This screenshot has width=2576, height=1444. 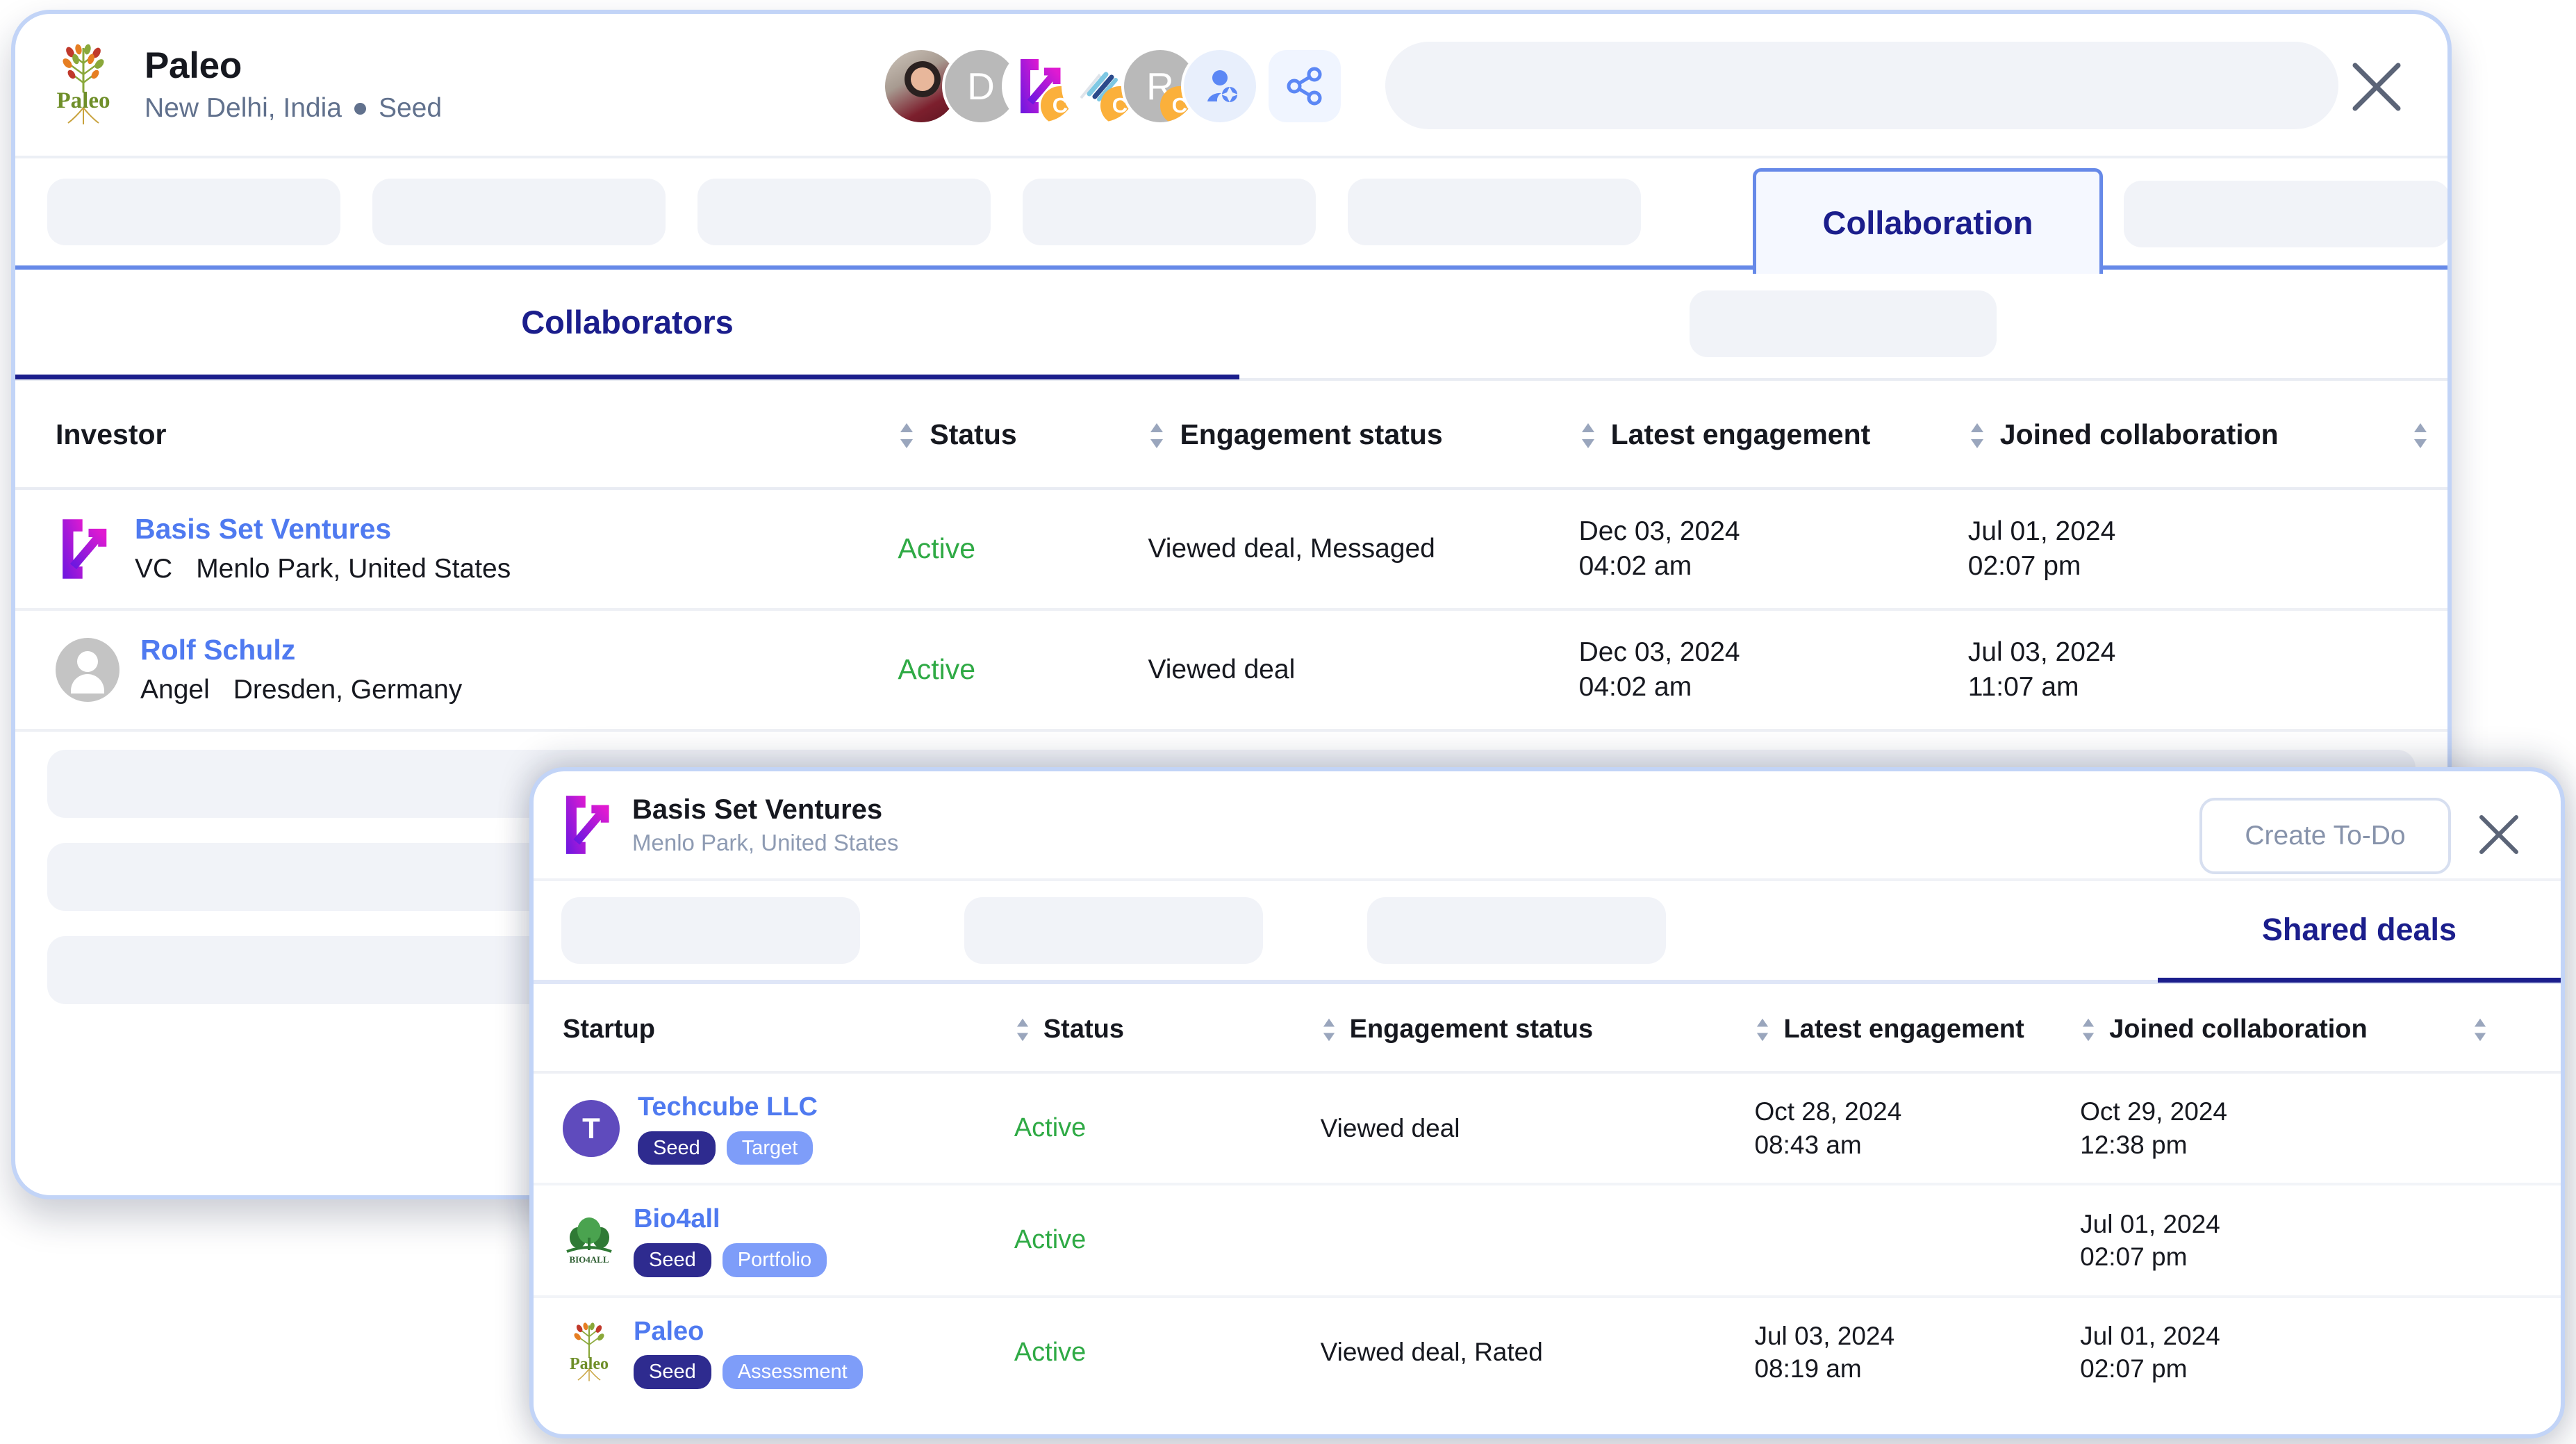 What do you see at coordinates (457, 435) in the screenshot?
I see `column-header-investor: Investor` at bounding box center [457, 435].